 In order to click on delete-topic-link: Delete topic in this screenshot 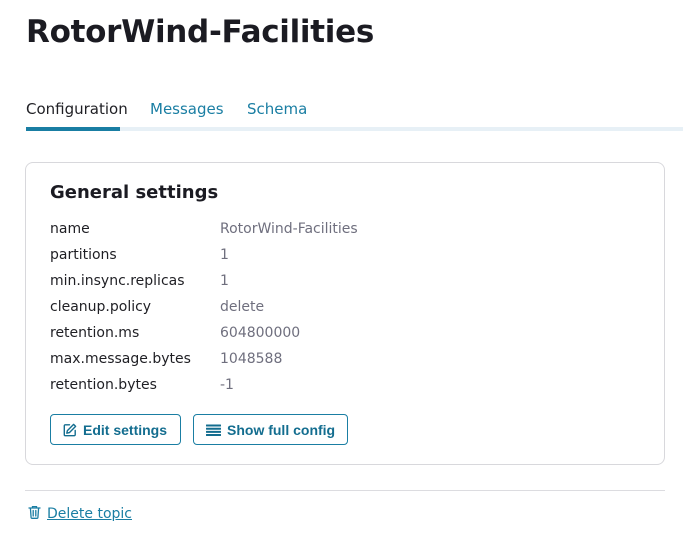, I will do `click(80, 514)`.